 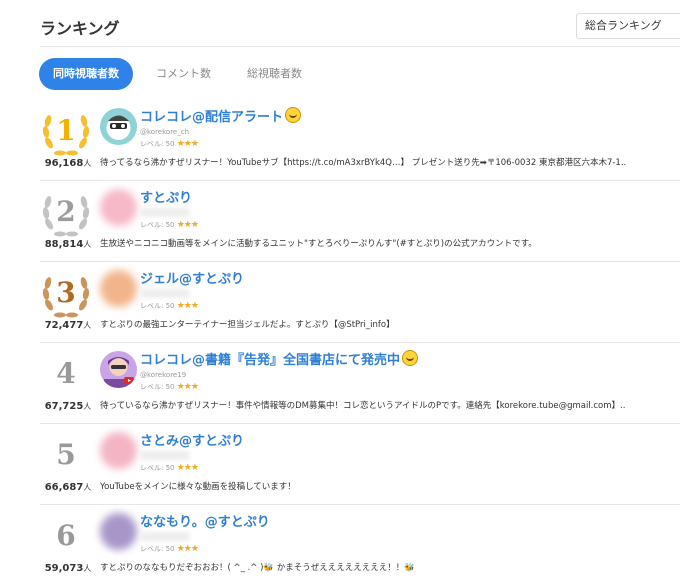 I want to click on viewer-count: 66,687人, so click(x=68, y=487).